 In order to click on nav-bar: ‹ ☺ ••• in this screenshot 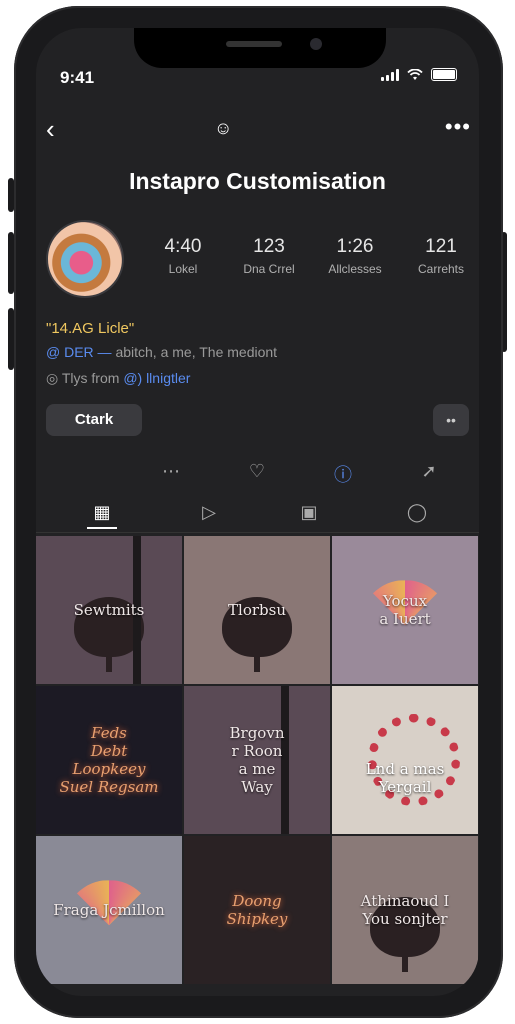, I will do `click(257, 129)`.